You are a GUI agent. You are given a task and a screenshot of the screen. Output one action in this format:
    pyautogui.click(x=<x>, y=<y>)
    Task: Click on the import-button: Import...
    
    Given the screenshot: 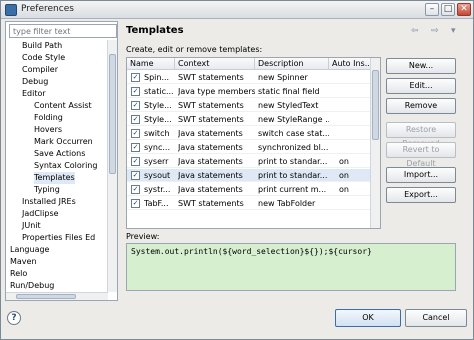 What is the action you would take?
    pyautogui.click(x=421, y=175)
    